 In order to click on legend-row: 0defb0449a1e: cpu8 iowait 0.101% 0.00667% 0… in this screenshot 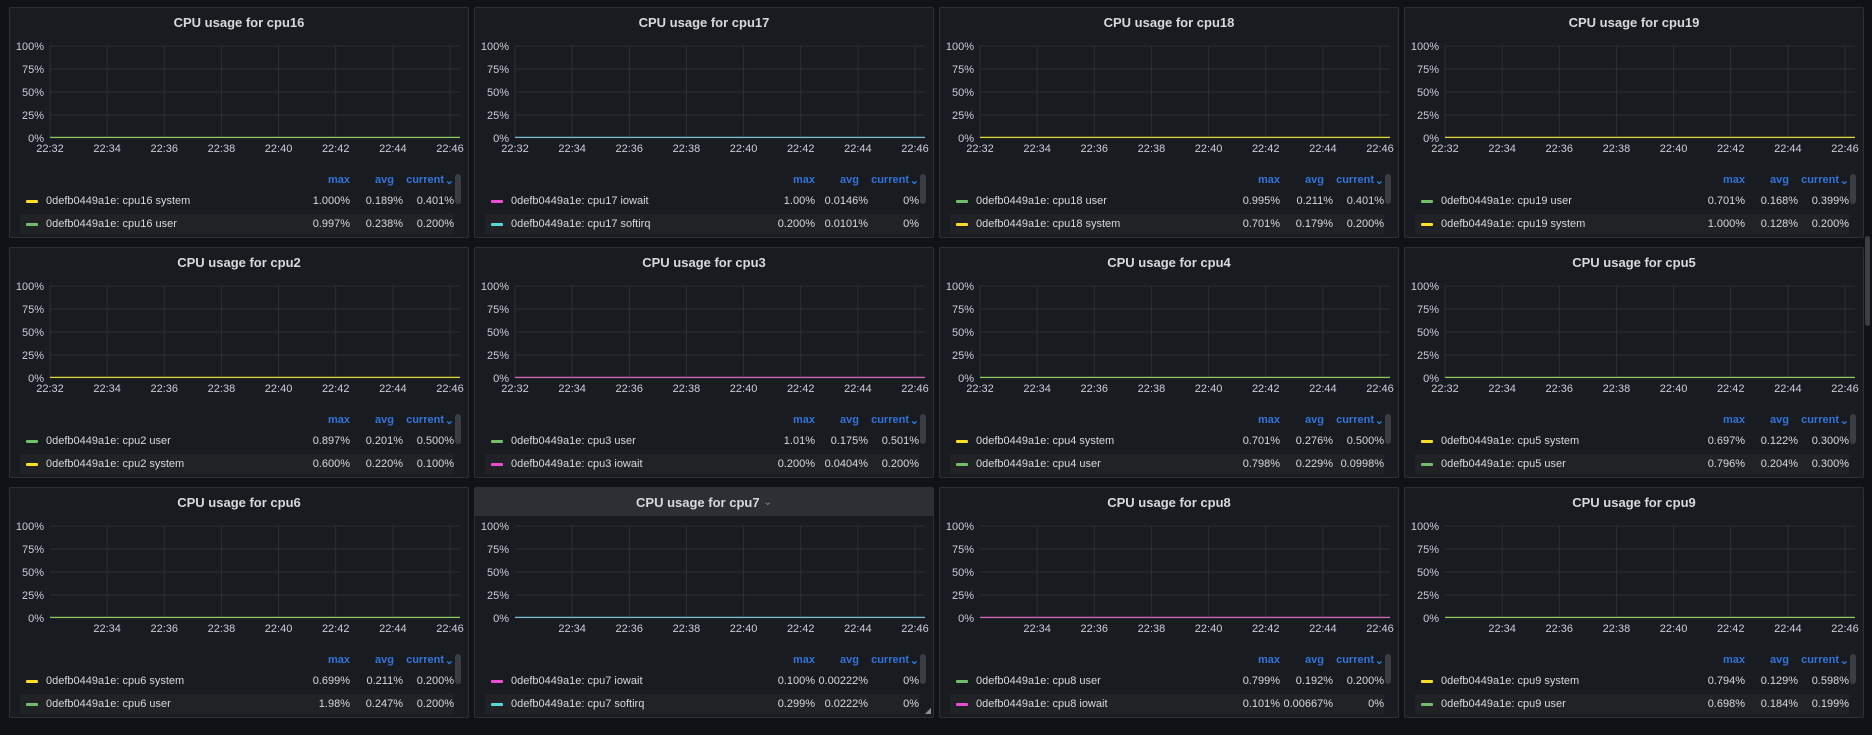, I will do `click(1167, 704)`.